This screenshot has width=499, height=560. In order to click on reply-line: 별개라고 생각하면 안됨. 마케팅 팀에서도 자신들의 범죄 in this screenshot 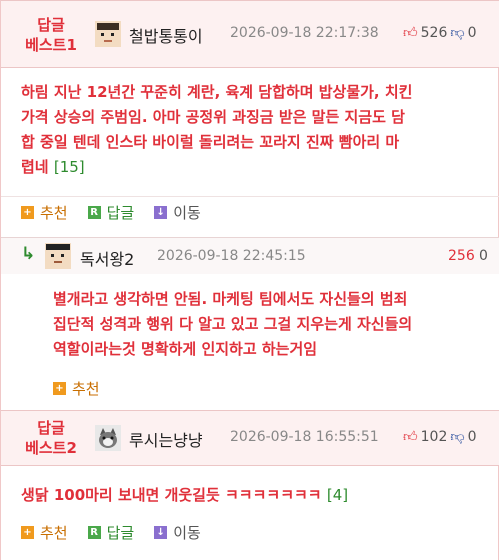, I will do `click(230, 299)`.